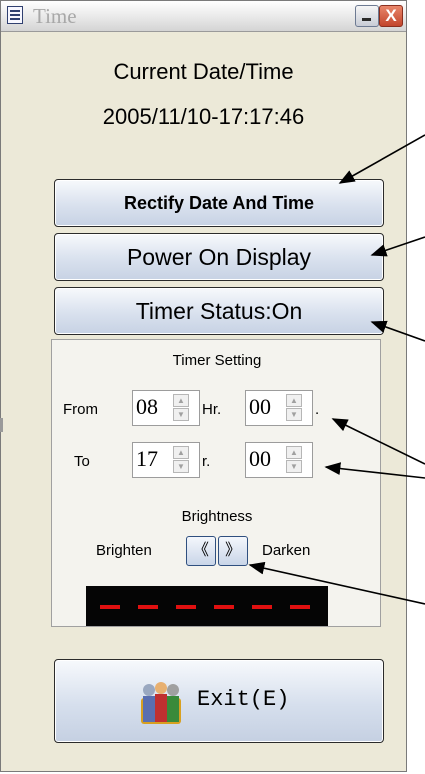  Describe the element at coordinates (260, 458) in the screenshot. I see `to-minute-value: 00` at that location.